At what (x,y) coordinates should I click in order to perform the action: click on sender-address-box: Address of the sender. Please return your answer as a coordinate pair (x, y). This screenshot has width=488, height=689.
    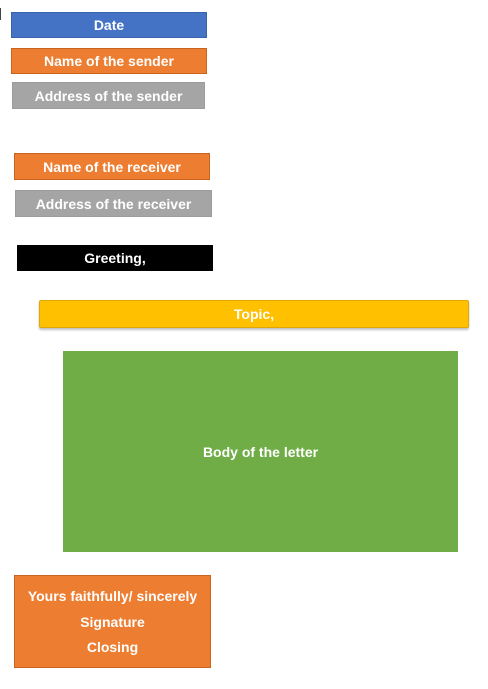
    Looking at the image, I should click on (108, 95).